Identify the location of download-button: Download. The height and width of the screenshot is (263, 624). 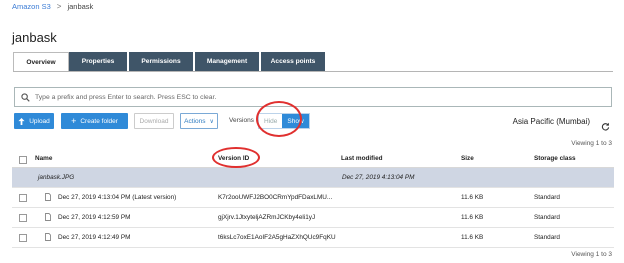
(154, 121).